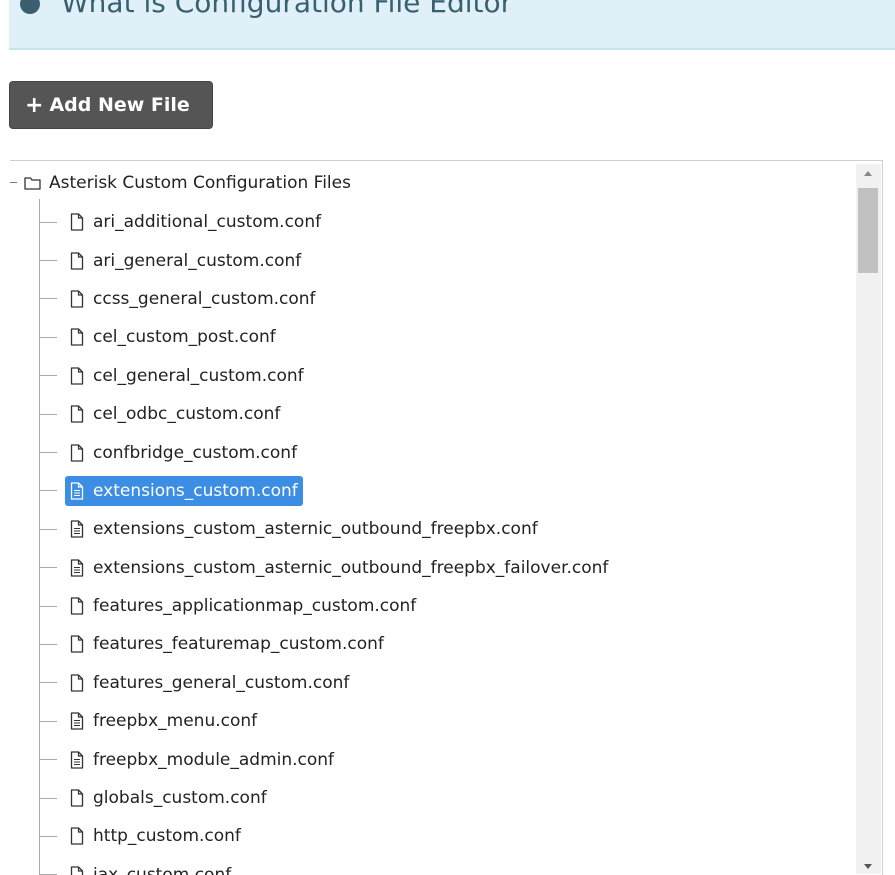  I want to click on scroll-up-icon, so click(868, 173).